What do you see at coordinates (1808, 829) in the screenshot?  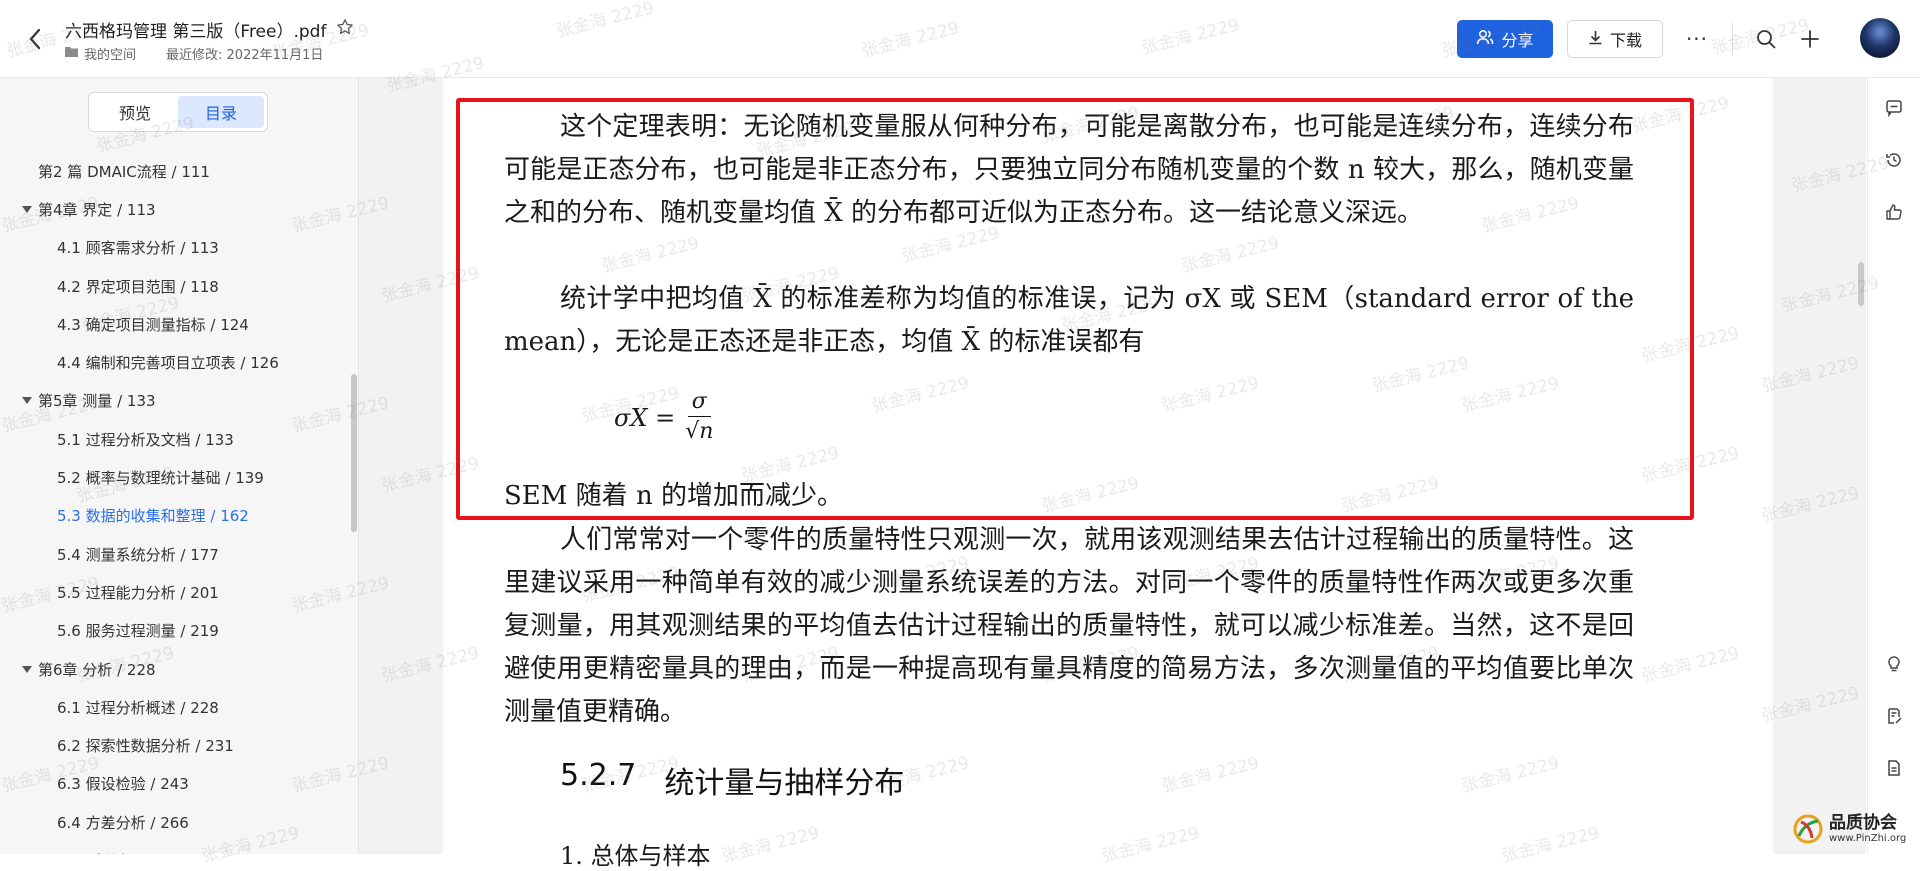 I see `brand-emblem-icon` at bounding box center [1808, 829].